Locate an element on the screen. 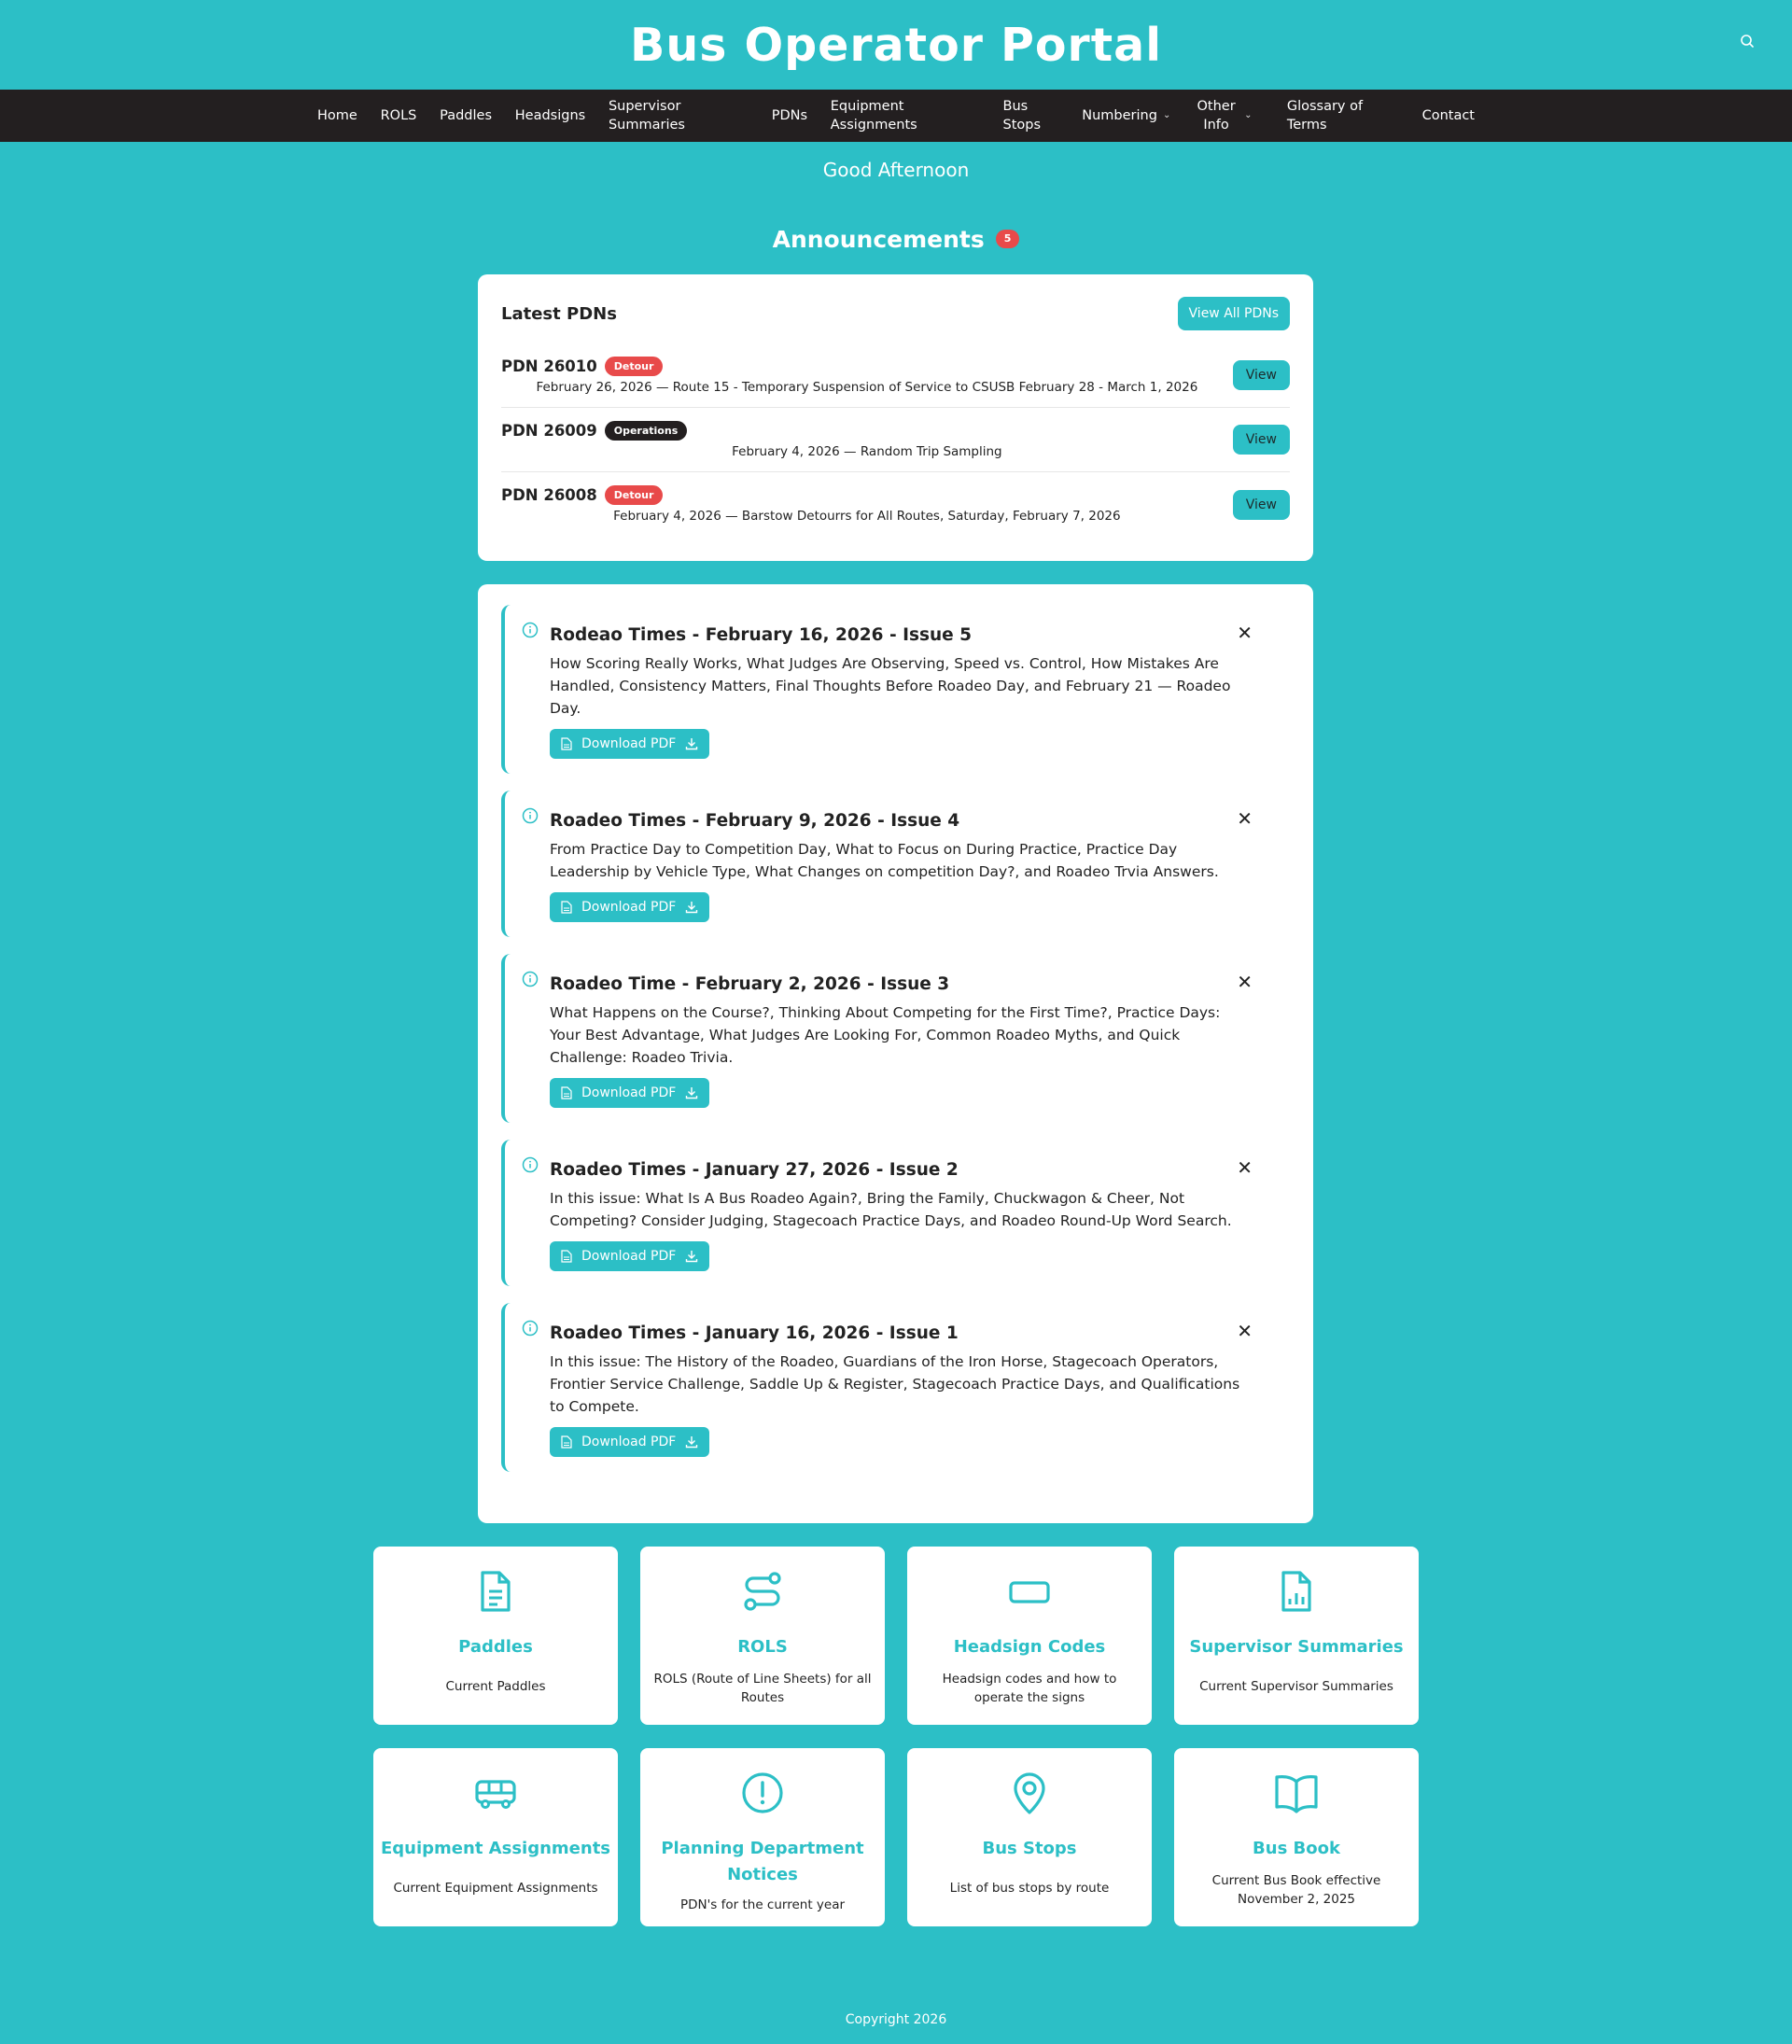 Image resolution: width=1792 pixels, height=2044 pixels. tile-description: Current Paddles is located at coordinates (495, 1686).